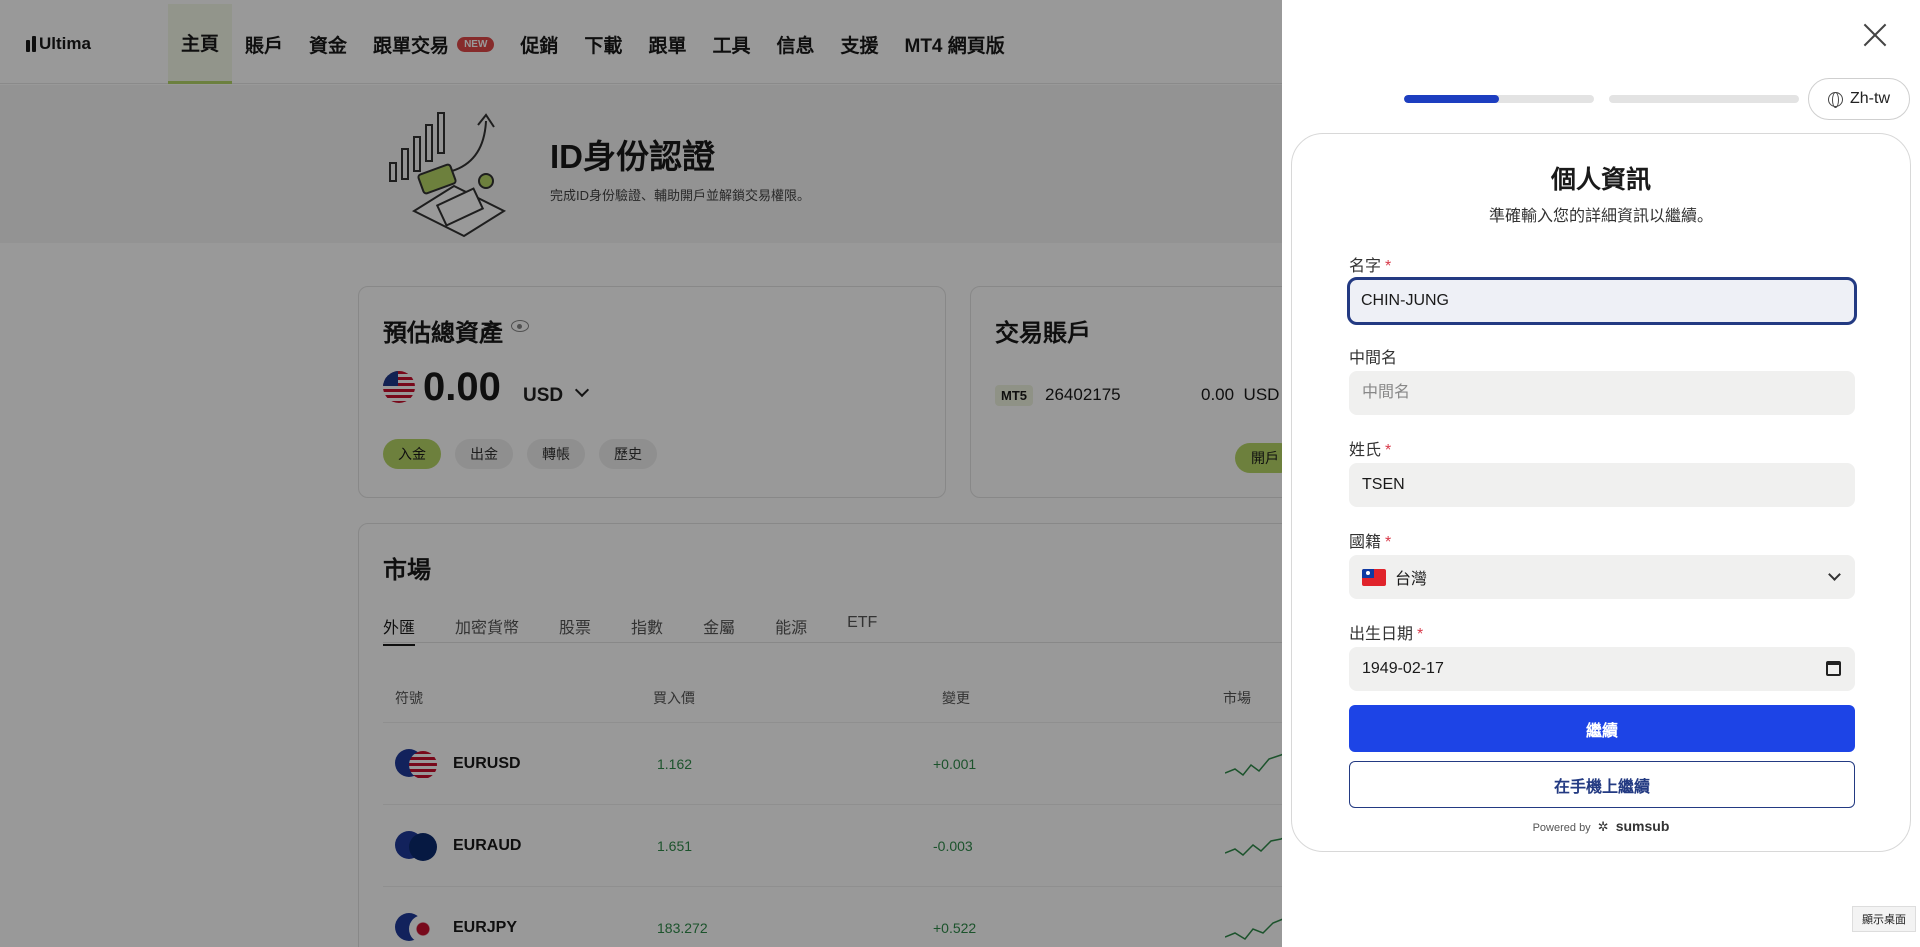 The width and height of the screenshot is (1920, 947). Describe the element at coordinates (1602, 728) in the screenshot. I see `continue-button: 繼續` at that location.